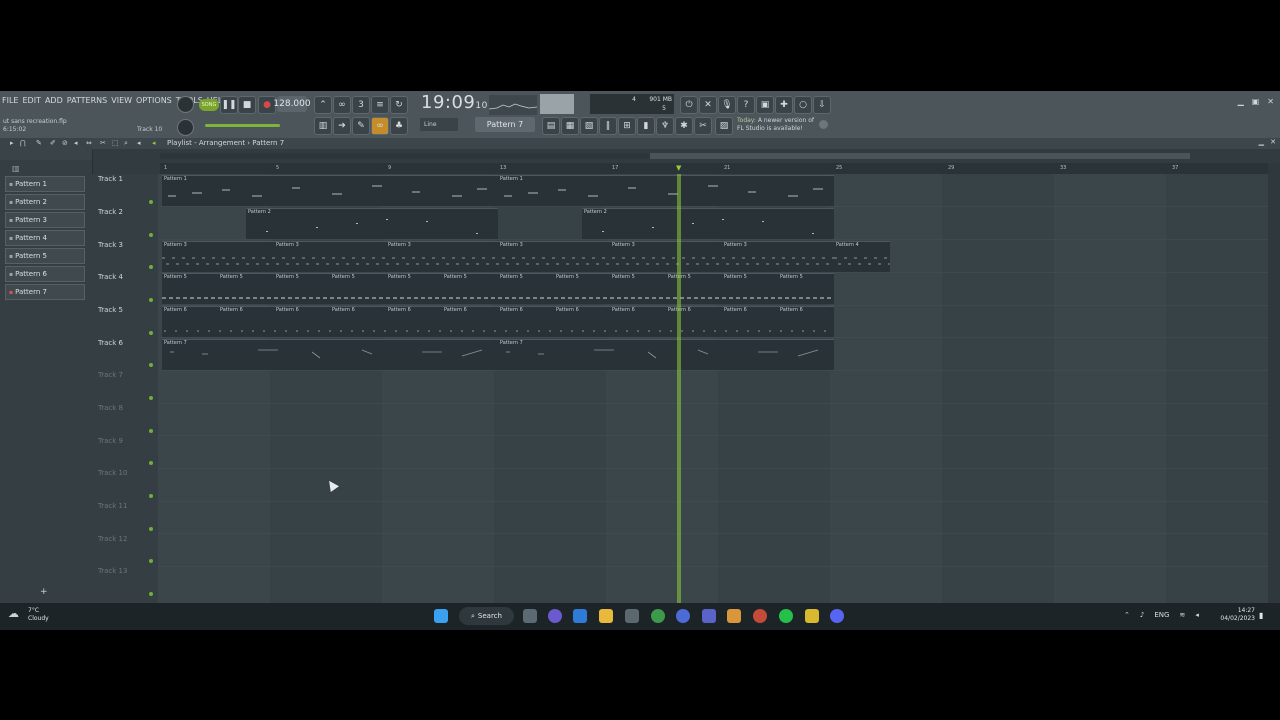 The width and height of the screenshot is (1280, 720). What do you see at coordinates (760, 616) in the screenshot?
I see `app-icon` at bounding box center [760, 616].